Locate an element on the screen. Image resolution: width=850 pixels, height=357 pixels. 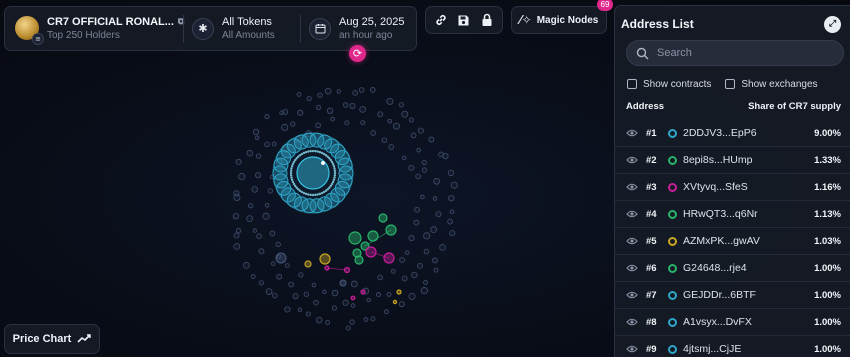
show-contracts-checkbox: Show contracts is located at coordinates (669, 84).